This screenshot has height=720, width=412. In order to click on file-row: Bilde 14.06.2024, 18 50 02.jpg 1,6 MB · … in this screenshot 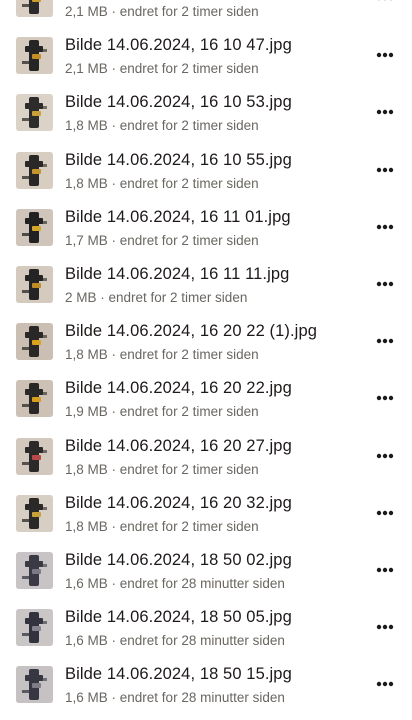, I will do `click(206, 572)`.